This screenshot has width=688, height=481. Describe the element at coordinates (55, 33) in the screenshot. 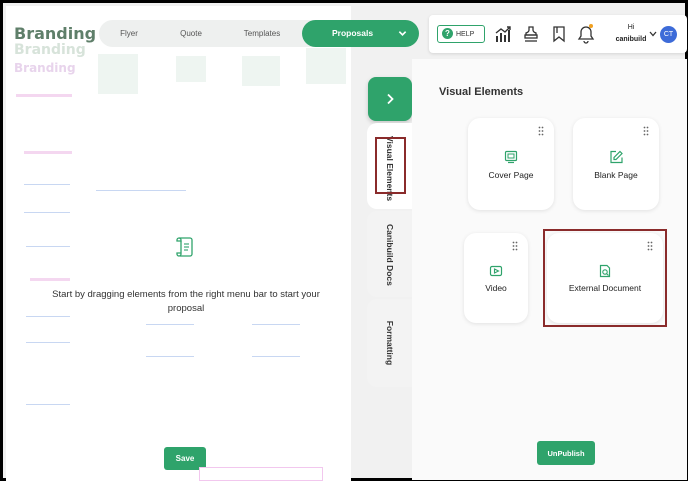

I see `brand-title: Branding` at that location.